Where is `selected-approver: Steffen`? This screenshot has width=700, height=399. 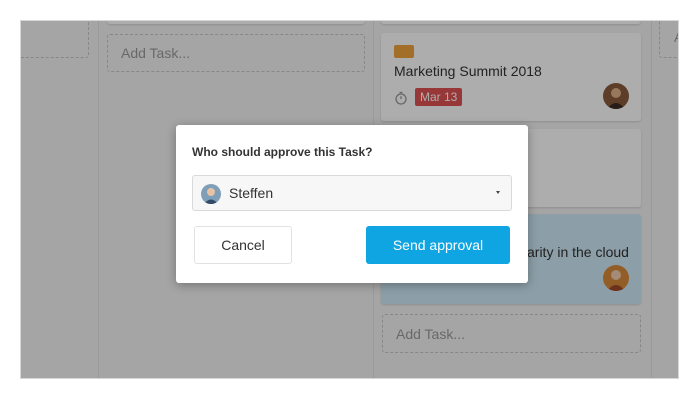
selected-approver: Steffen is located at coordinates (251, 193).